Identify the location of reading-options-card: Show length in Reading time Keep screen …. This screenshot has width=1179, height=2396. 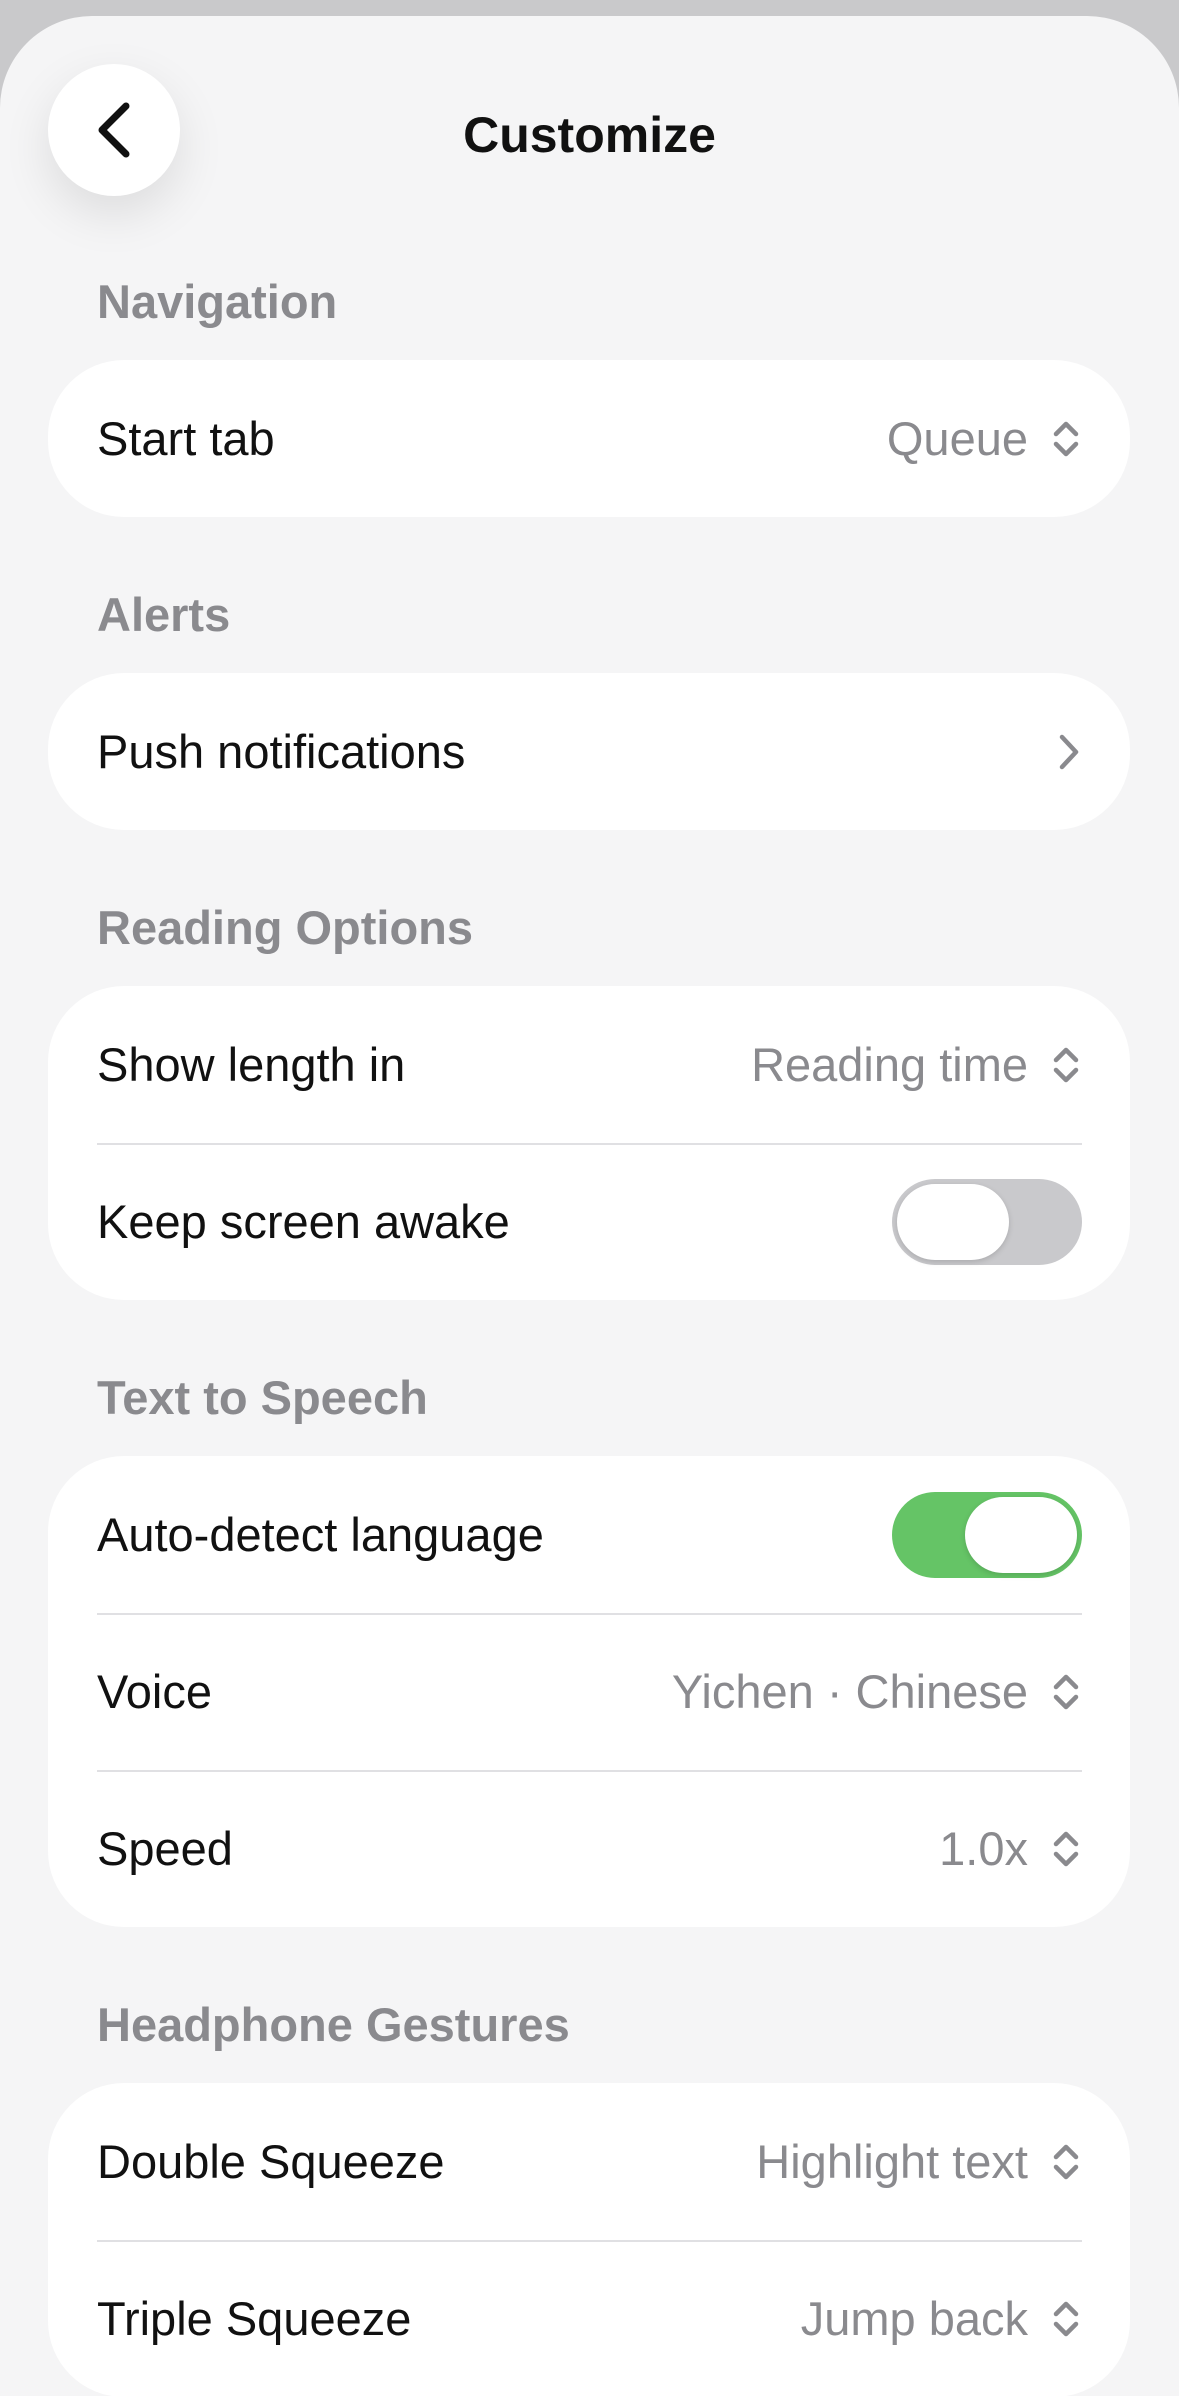
(589, 1143).